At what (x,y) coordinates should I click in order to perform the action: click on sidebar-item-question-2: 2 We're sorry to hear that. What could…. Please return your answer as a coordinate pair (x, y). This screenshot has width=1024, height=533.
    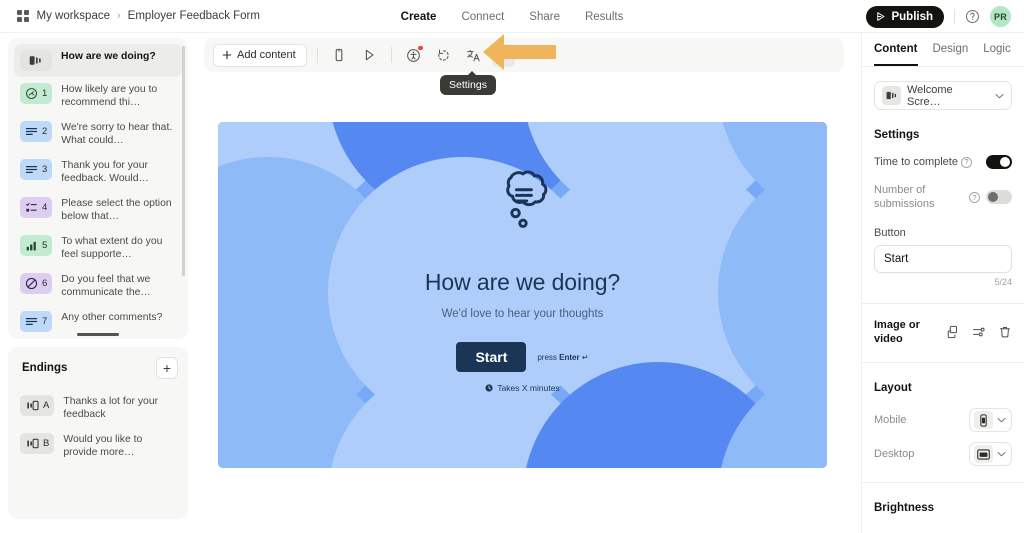
    Looking at the image, I should click on (98, 134).